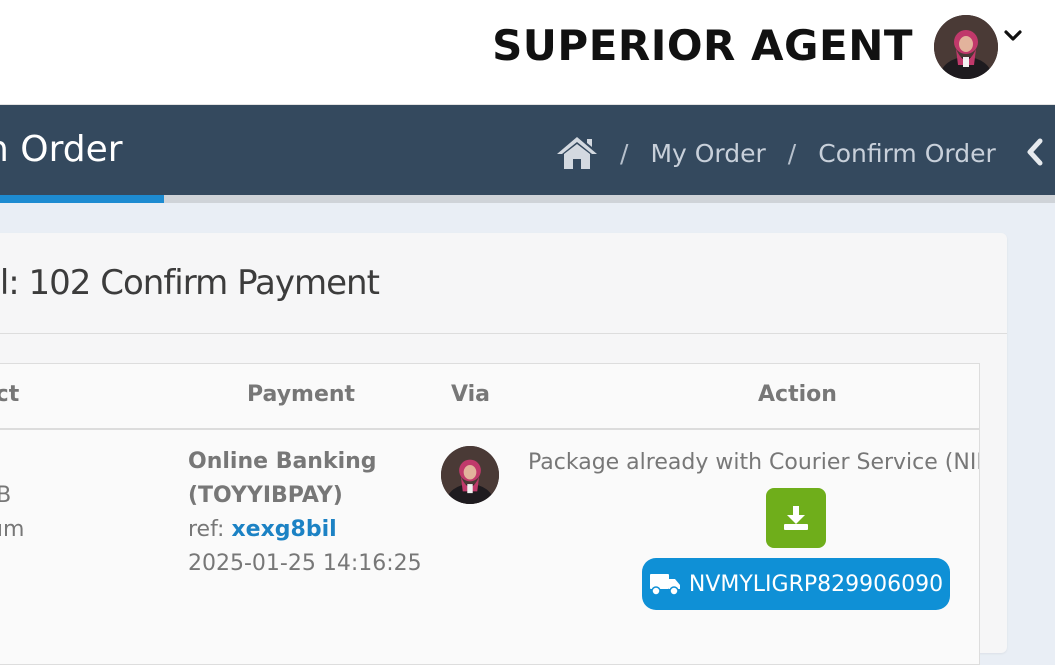 The height and width of the screenshot is (665, 1055). What do you see at coordinates (9, 394) in the screenshot?
I see `column-header-product: uct` at bounding box center [9, 394].